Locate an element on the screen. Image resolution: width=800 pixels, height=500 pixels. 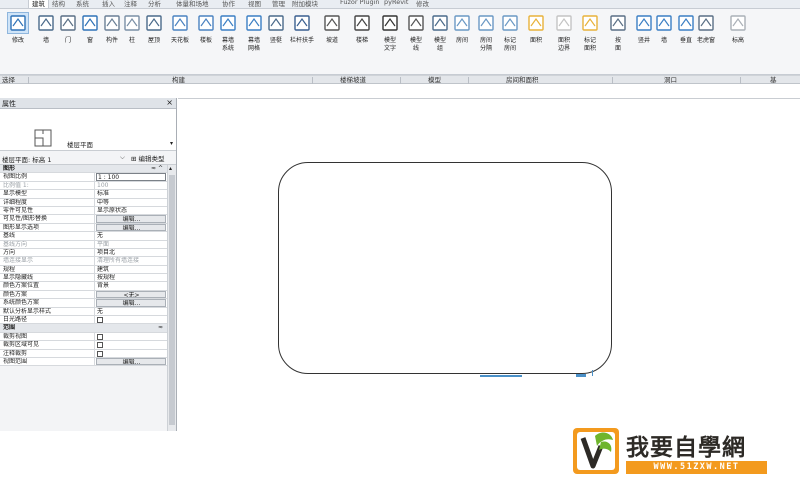
property-row: 裁剪区域可见 is located at coordinates (83, 345).